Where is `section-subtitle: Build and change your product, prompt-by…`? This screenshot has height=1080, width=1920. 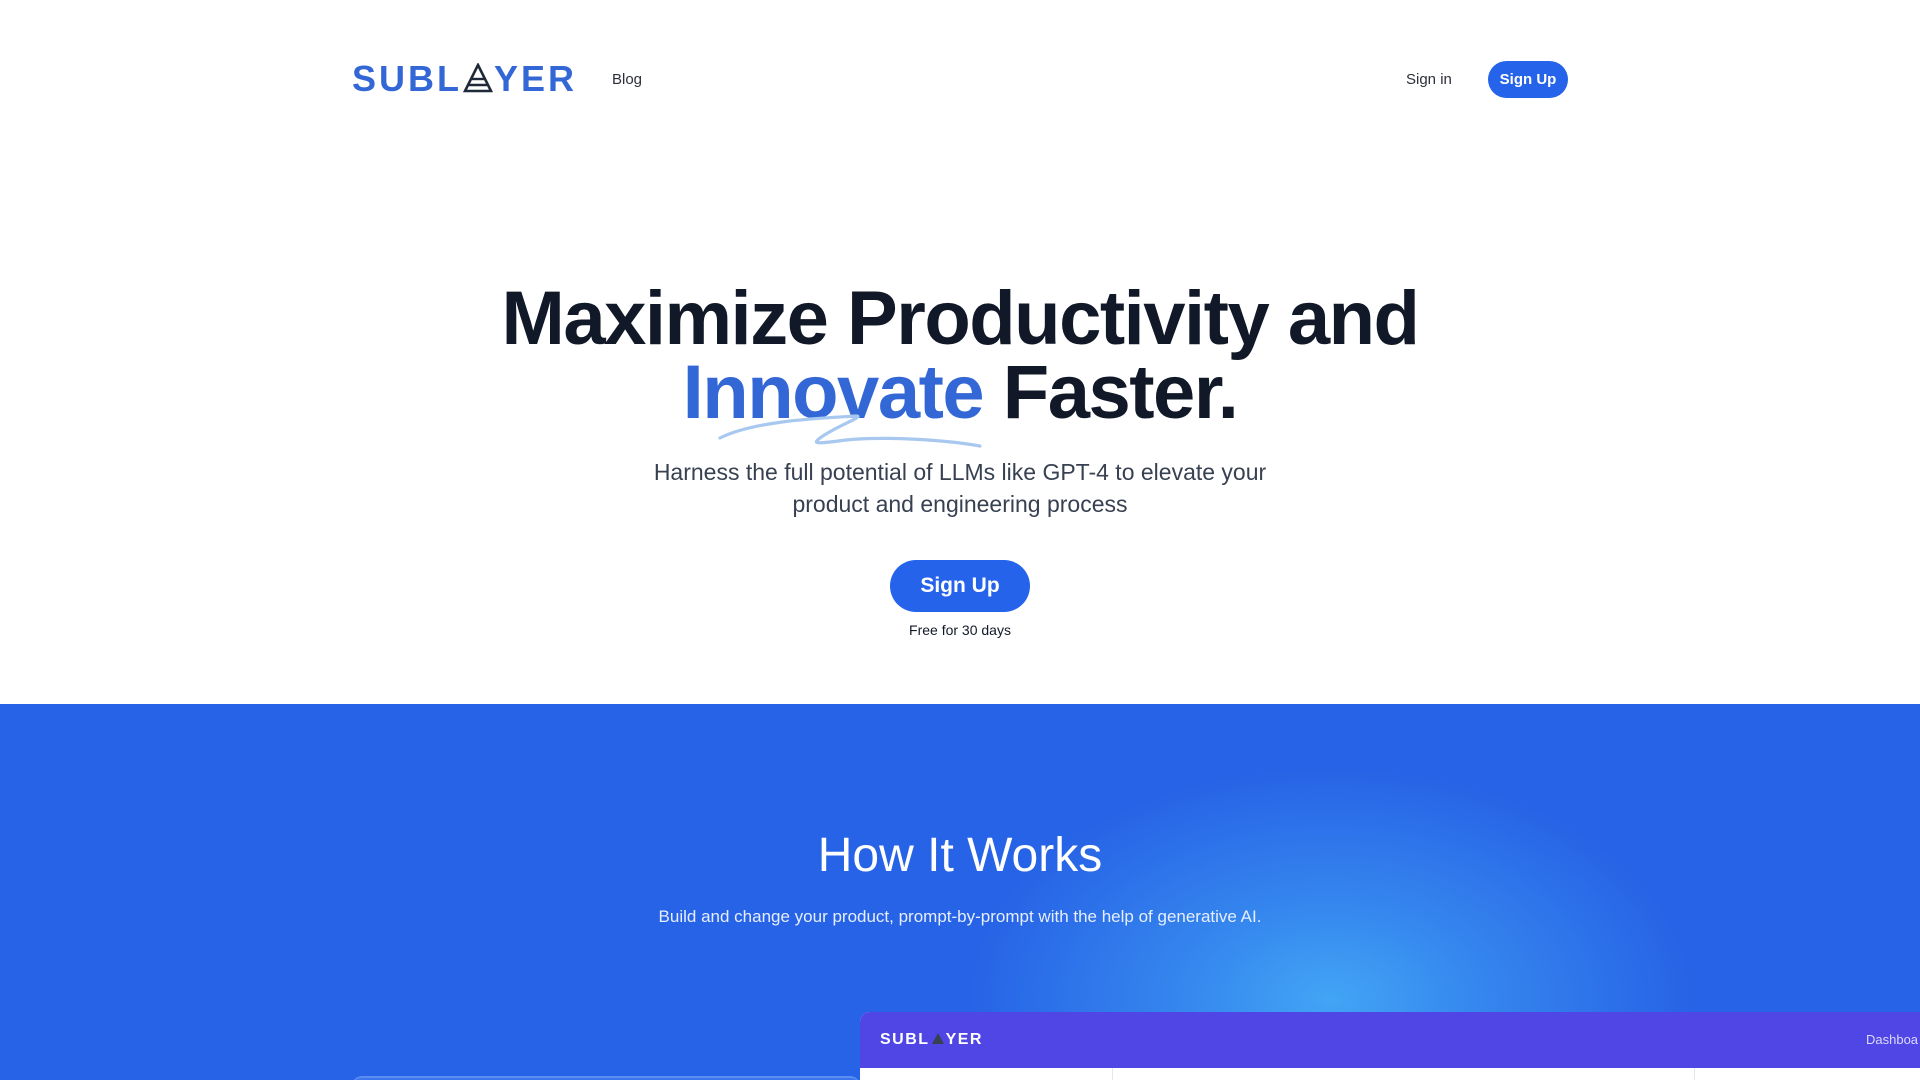
section-subtitle: Build and change your product, prompt-by… is located at coordinates (960, 916).